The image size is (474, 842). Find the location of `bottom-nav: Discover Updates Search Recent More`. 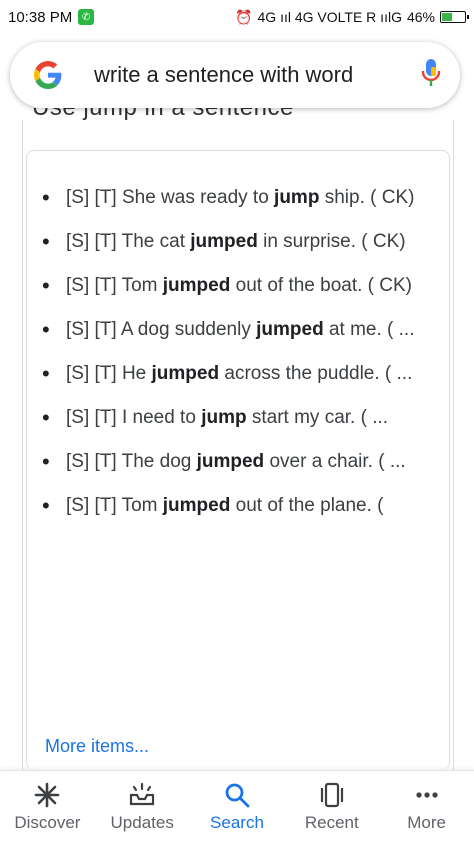

bottom-nav: Discover Updates Search Recent More is located at coordinates (237, 806).